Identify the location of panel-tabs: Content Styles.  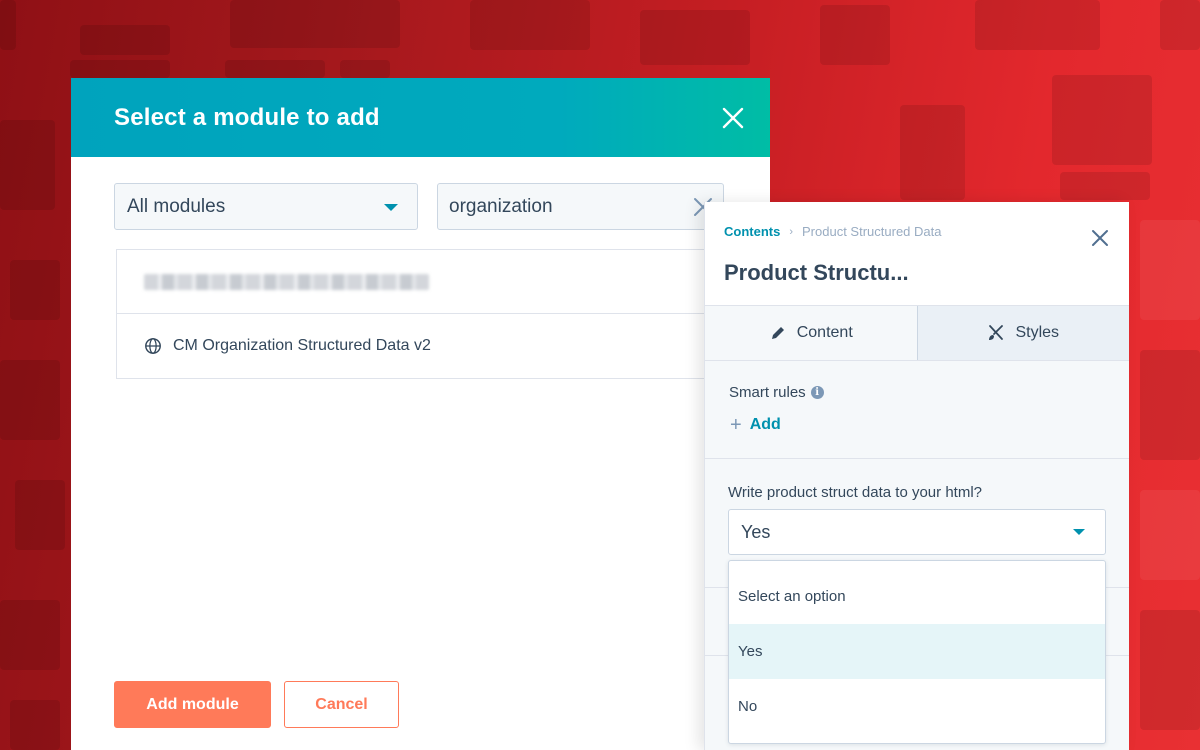
(917, 333).